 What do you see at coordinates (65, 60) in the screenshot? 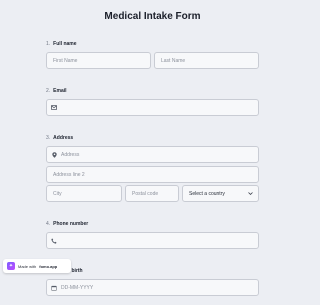
I see `first-name-placeholder: First Name` at bounding box center [65, 60].